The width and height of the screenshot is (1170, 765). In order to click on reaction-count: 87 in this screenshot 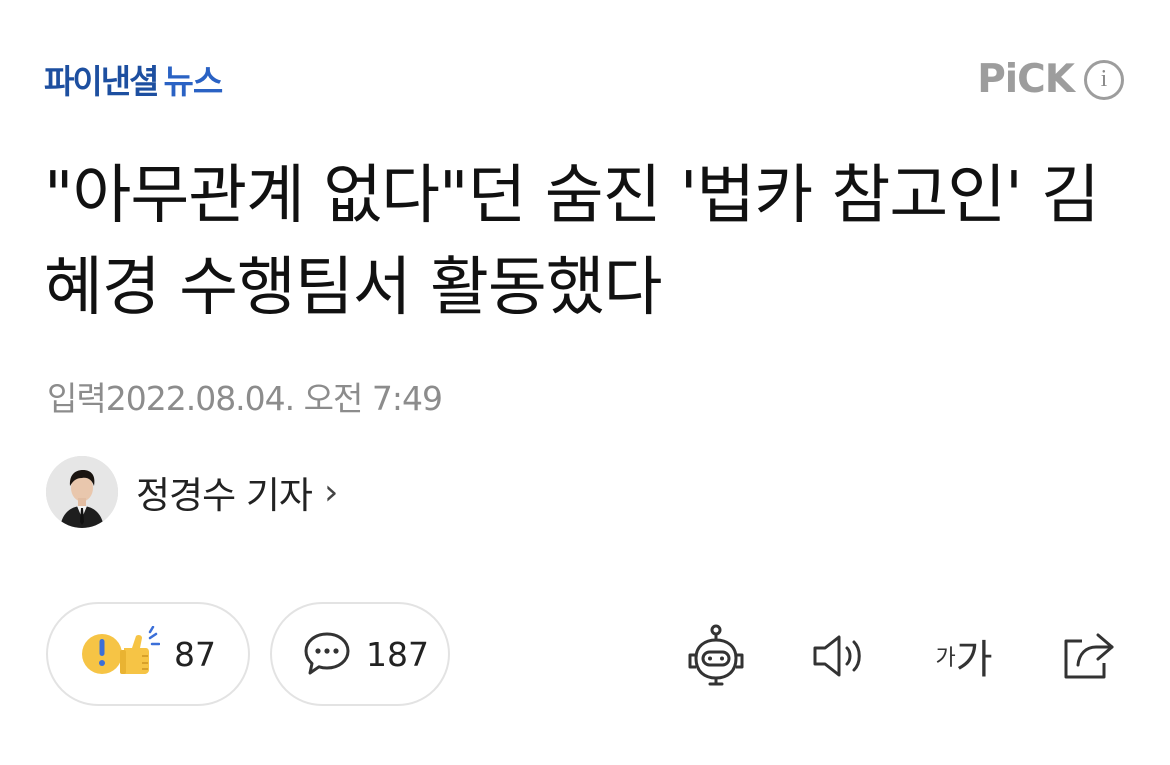, I will do `click(195, 654)`.